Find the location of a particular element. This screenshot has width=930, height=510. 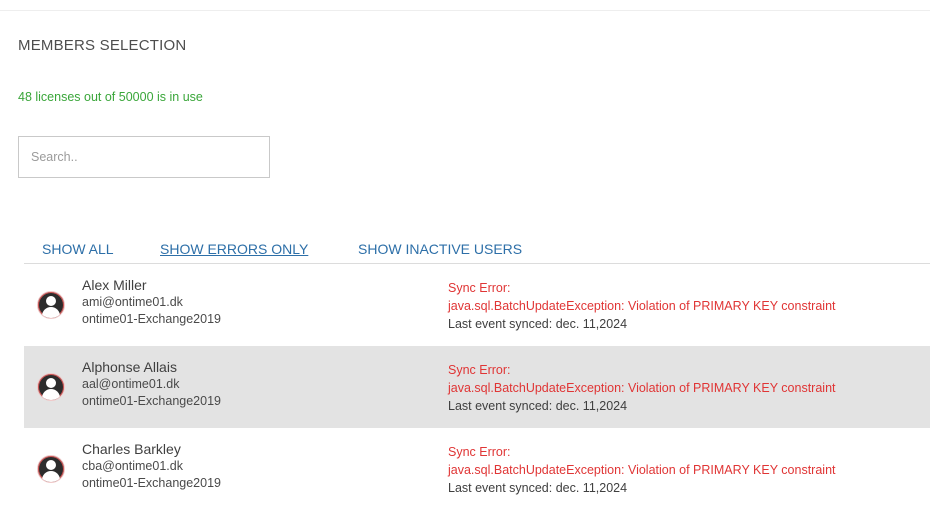

member-name: Alphonse Allais is located at coordinates (129, 367).